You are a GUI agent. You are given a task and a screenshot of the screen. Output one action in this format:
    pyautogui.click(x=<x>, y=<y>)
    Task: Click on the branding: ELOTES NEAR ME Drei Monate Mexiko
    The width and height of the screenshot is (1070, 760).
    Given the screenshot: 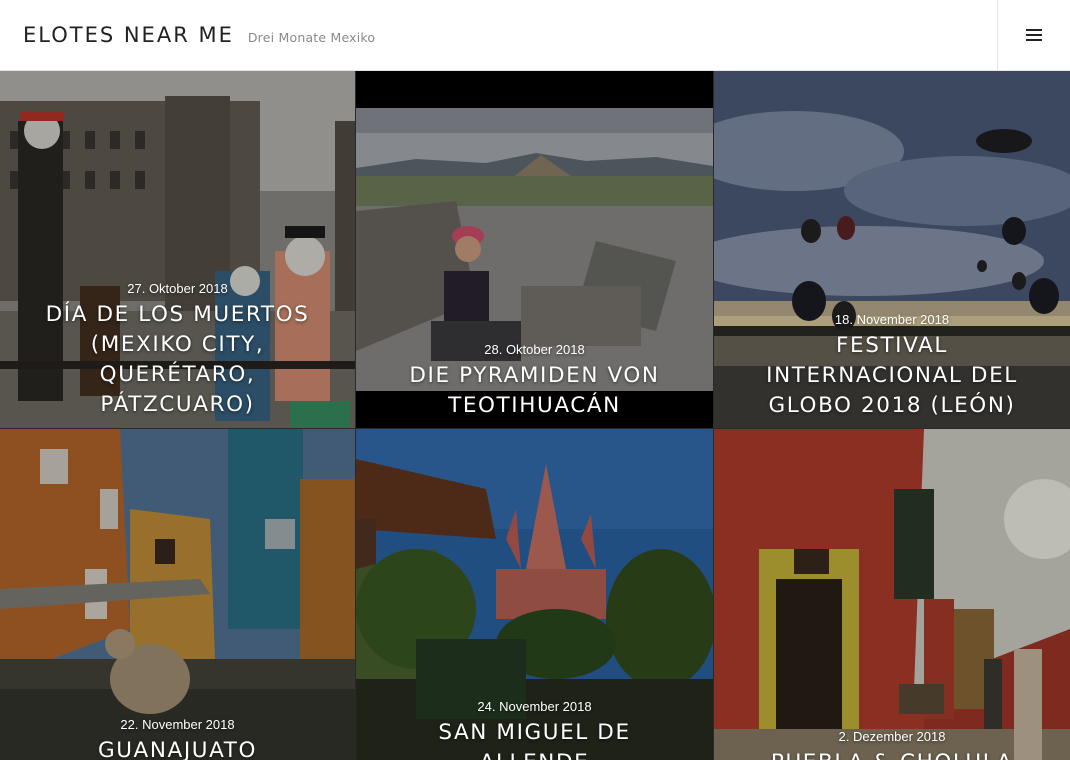 What is the action you would take?
    pyautogui.click(x=187, y=35)
    